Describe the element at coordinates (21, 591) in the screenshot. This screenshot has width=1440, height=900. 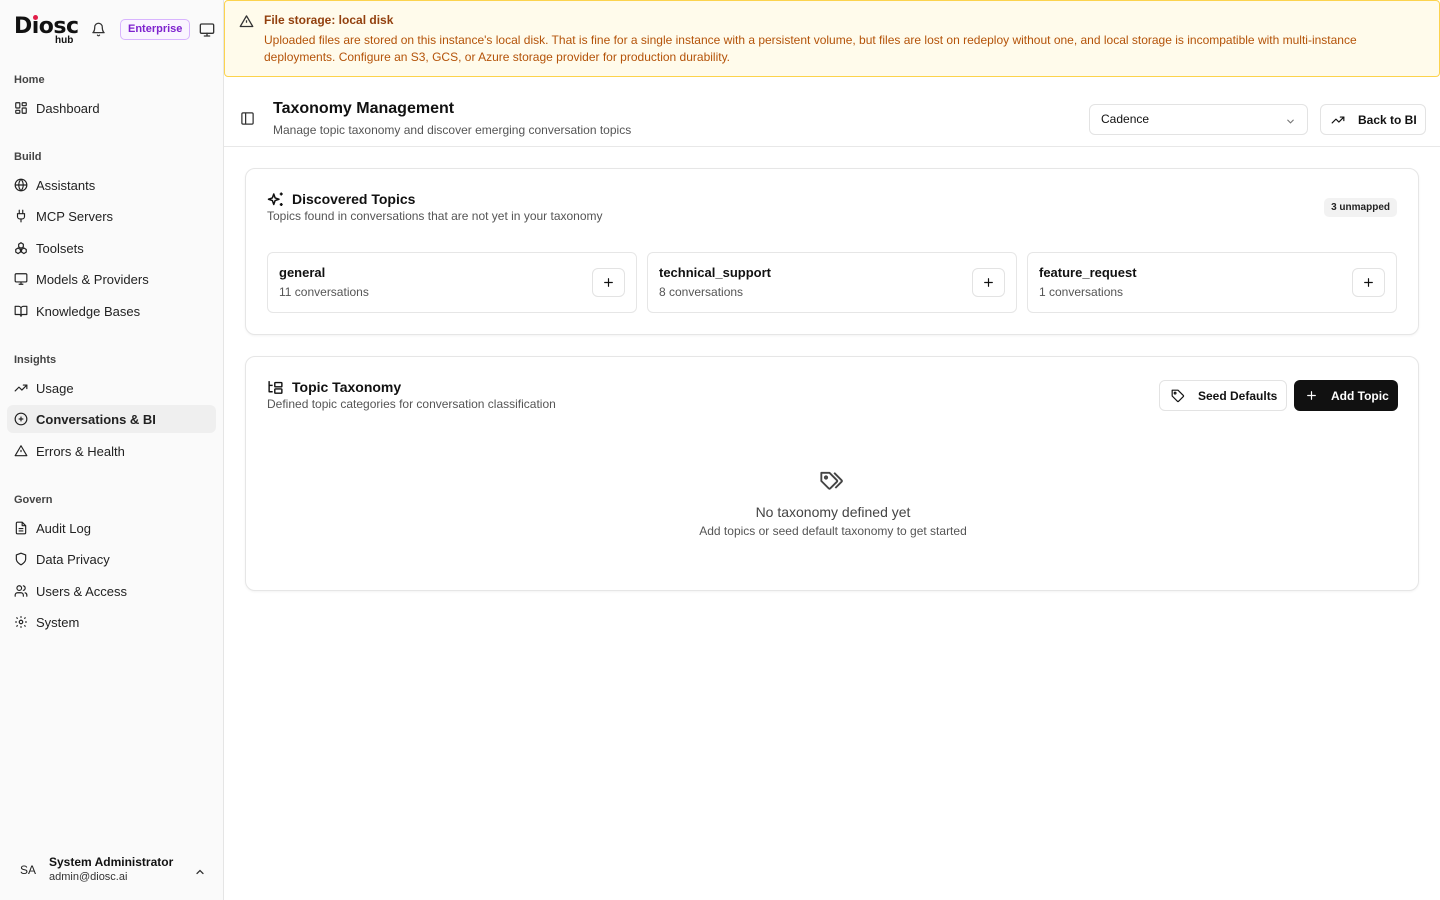
I see `users-icon` at that location.